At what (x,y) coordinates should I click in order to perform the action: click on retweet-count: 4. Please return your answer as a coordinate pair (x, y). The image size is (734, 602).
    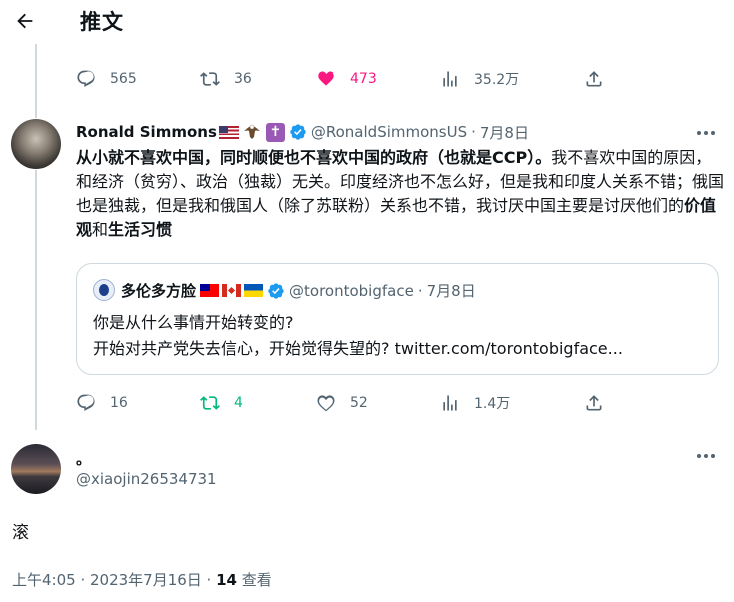
    Looking at the image, I should click on (238, 403).